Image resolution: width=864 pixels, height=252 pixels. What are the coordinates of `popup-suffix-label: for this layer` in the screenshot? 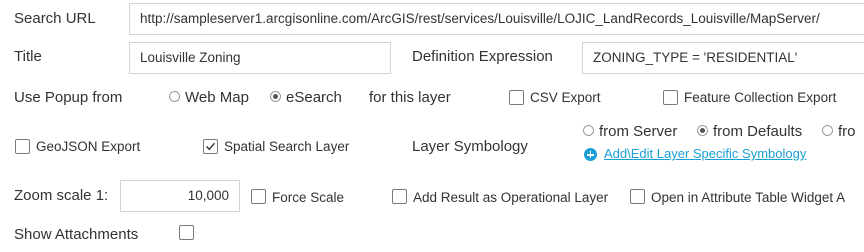 It's located at (410, 97).